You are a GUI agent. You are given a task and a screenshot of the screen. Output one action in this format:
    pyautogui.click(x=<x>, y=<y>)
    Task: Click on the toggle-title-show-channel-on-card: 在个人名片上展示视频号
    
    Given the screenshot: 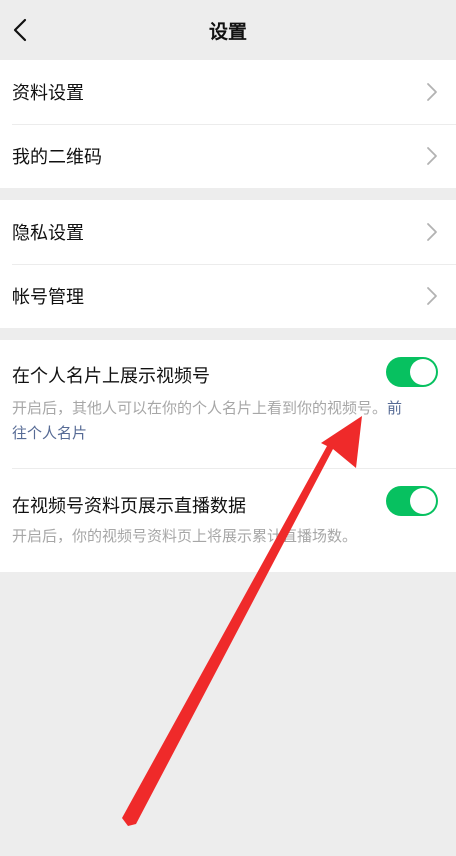 What is the action you would take?
    pyautogui.click(x=111, y=376)
    